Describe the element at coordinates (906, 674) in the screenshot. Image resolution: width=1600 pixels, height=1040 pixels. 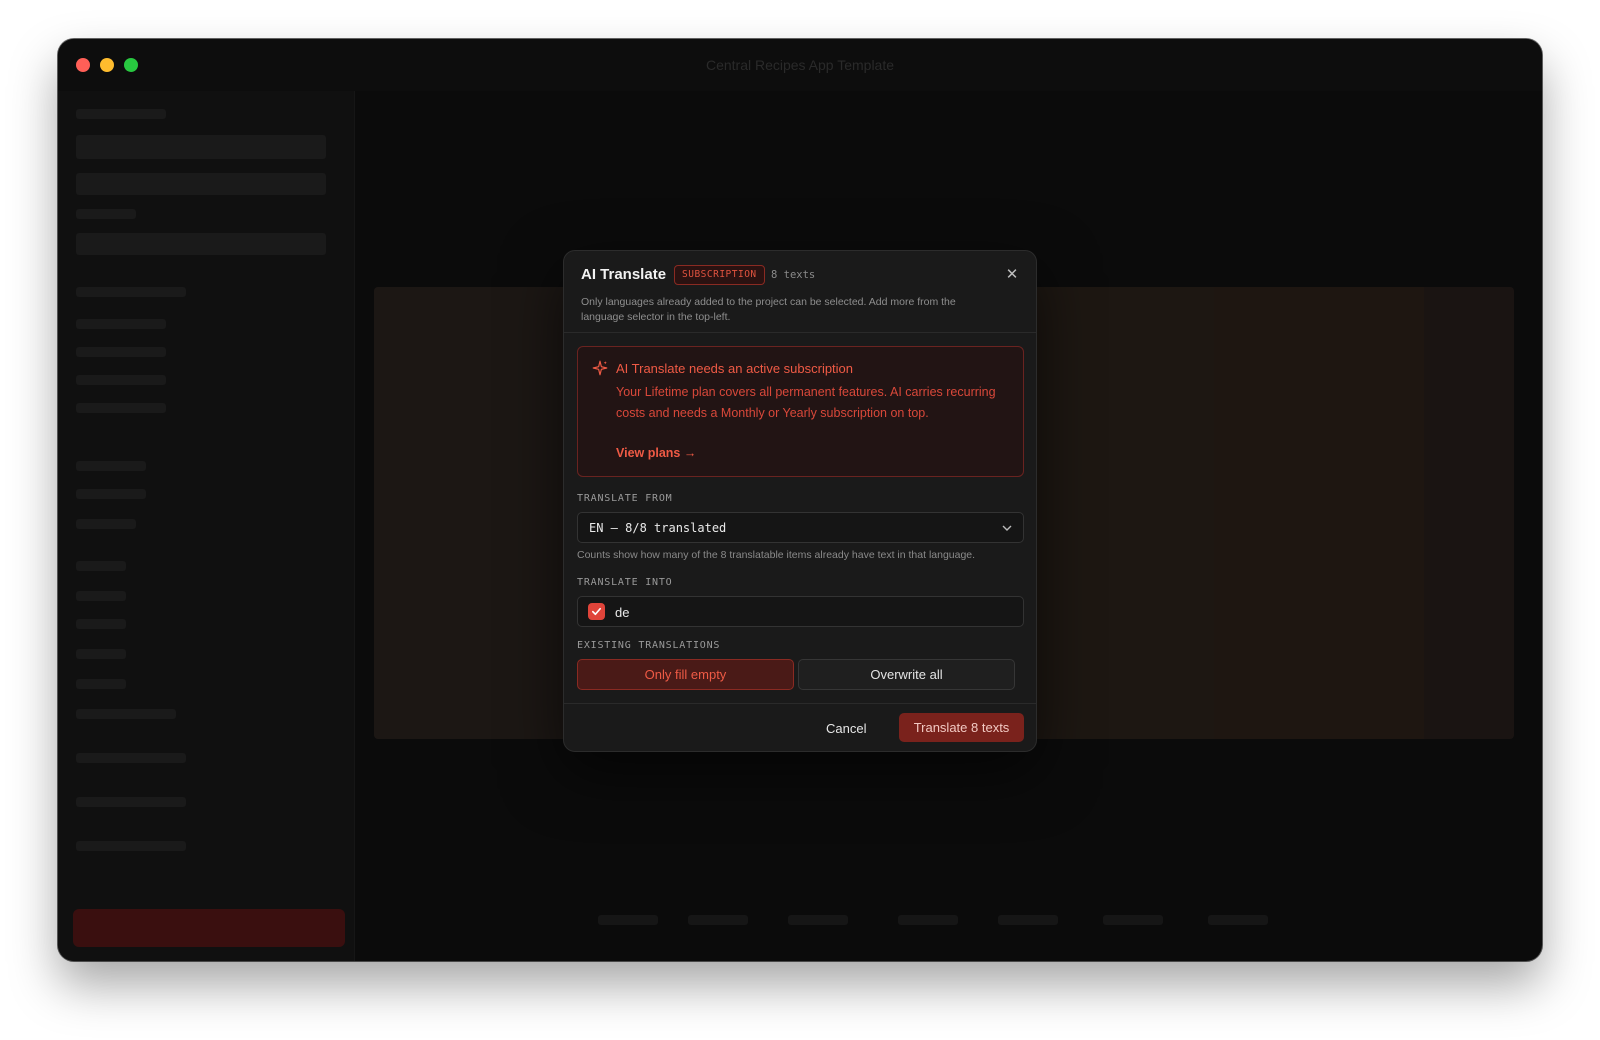
I see `overwrite-all-option: Overwrite all` at that location.